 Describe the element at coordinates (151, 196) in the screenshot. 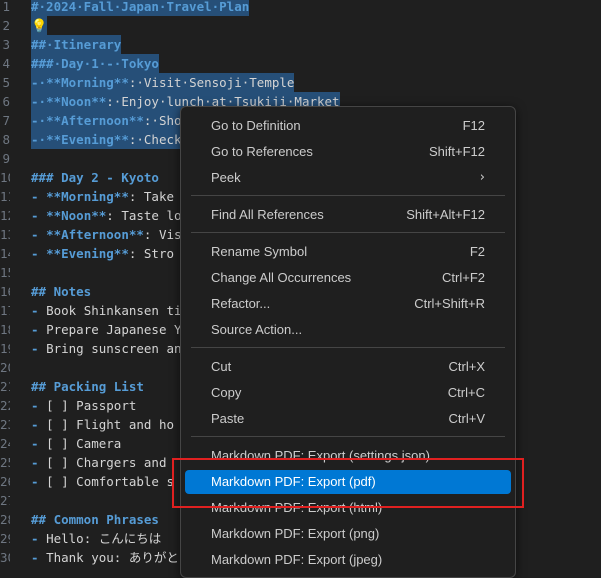

I see `code-token: : Take` at that location.